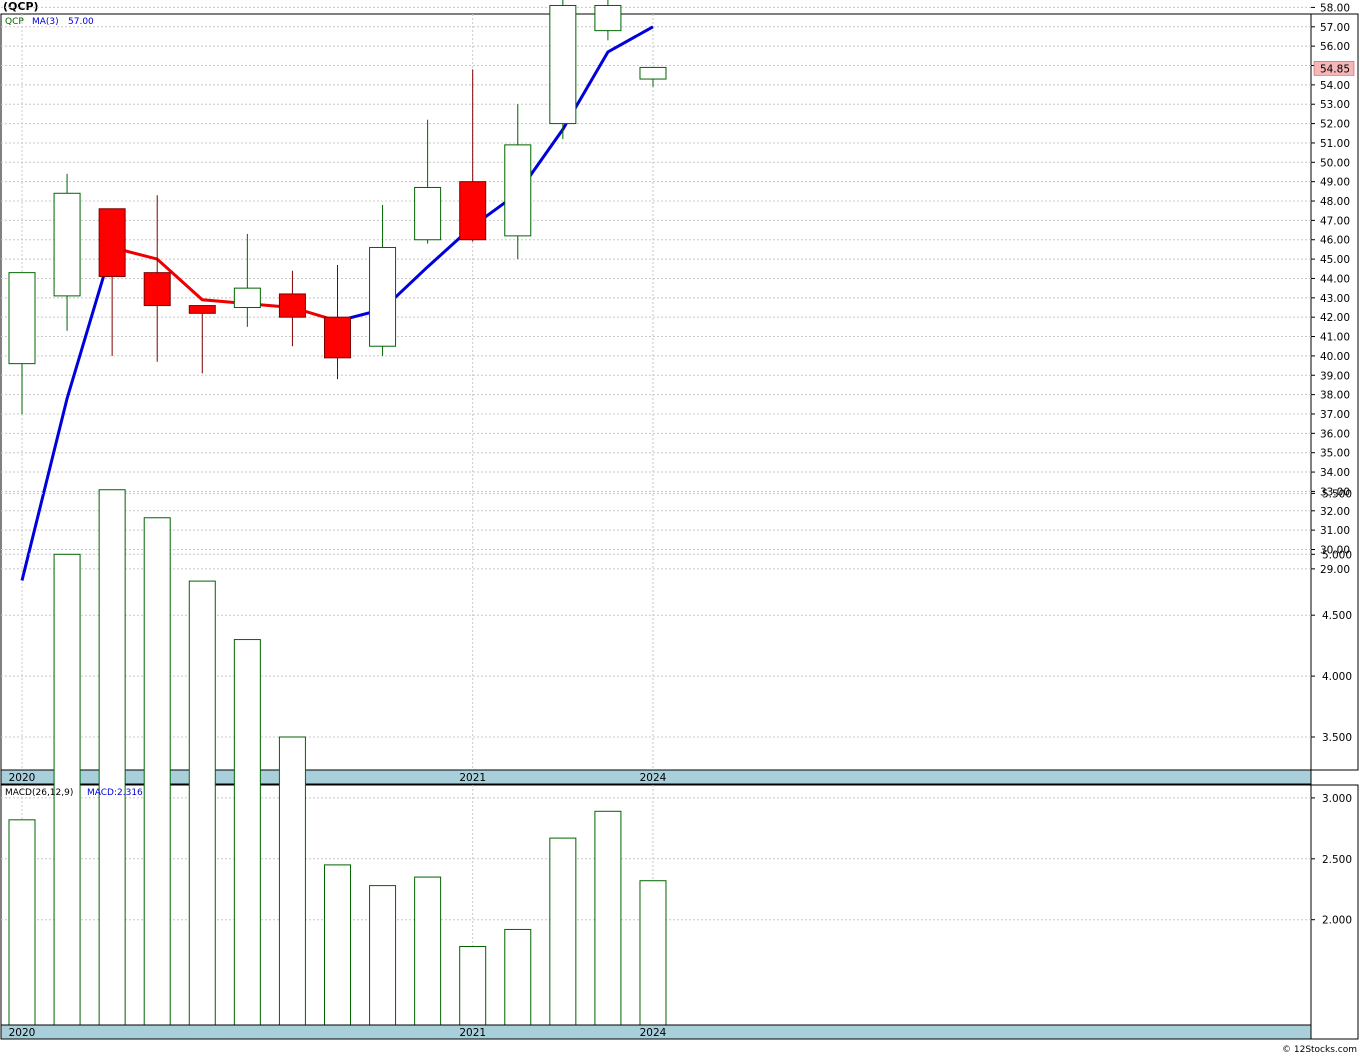  I want to click on price-x-tick-label: 2021, so click(472, 778).